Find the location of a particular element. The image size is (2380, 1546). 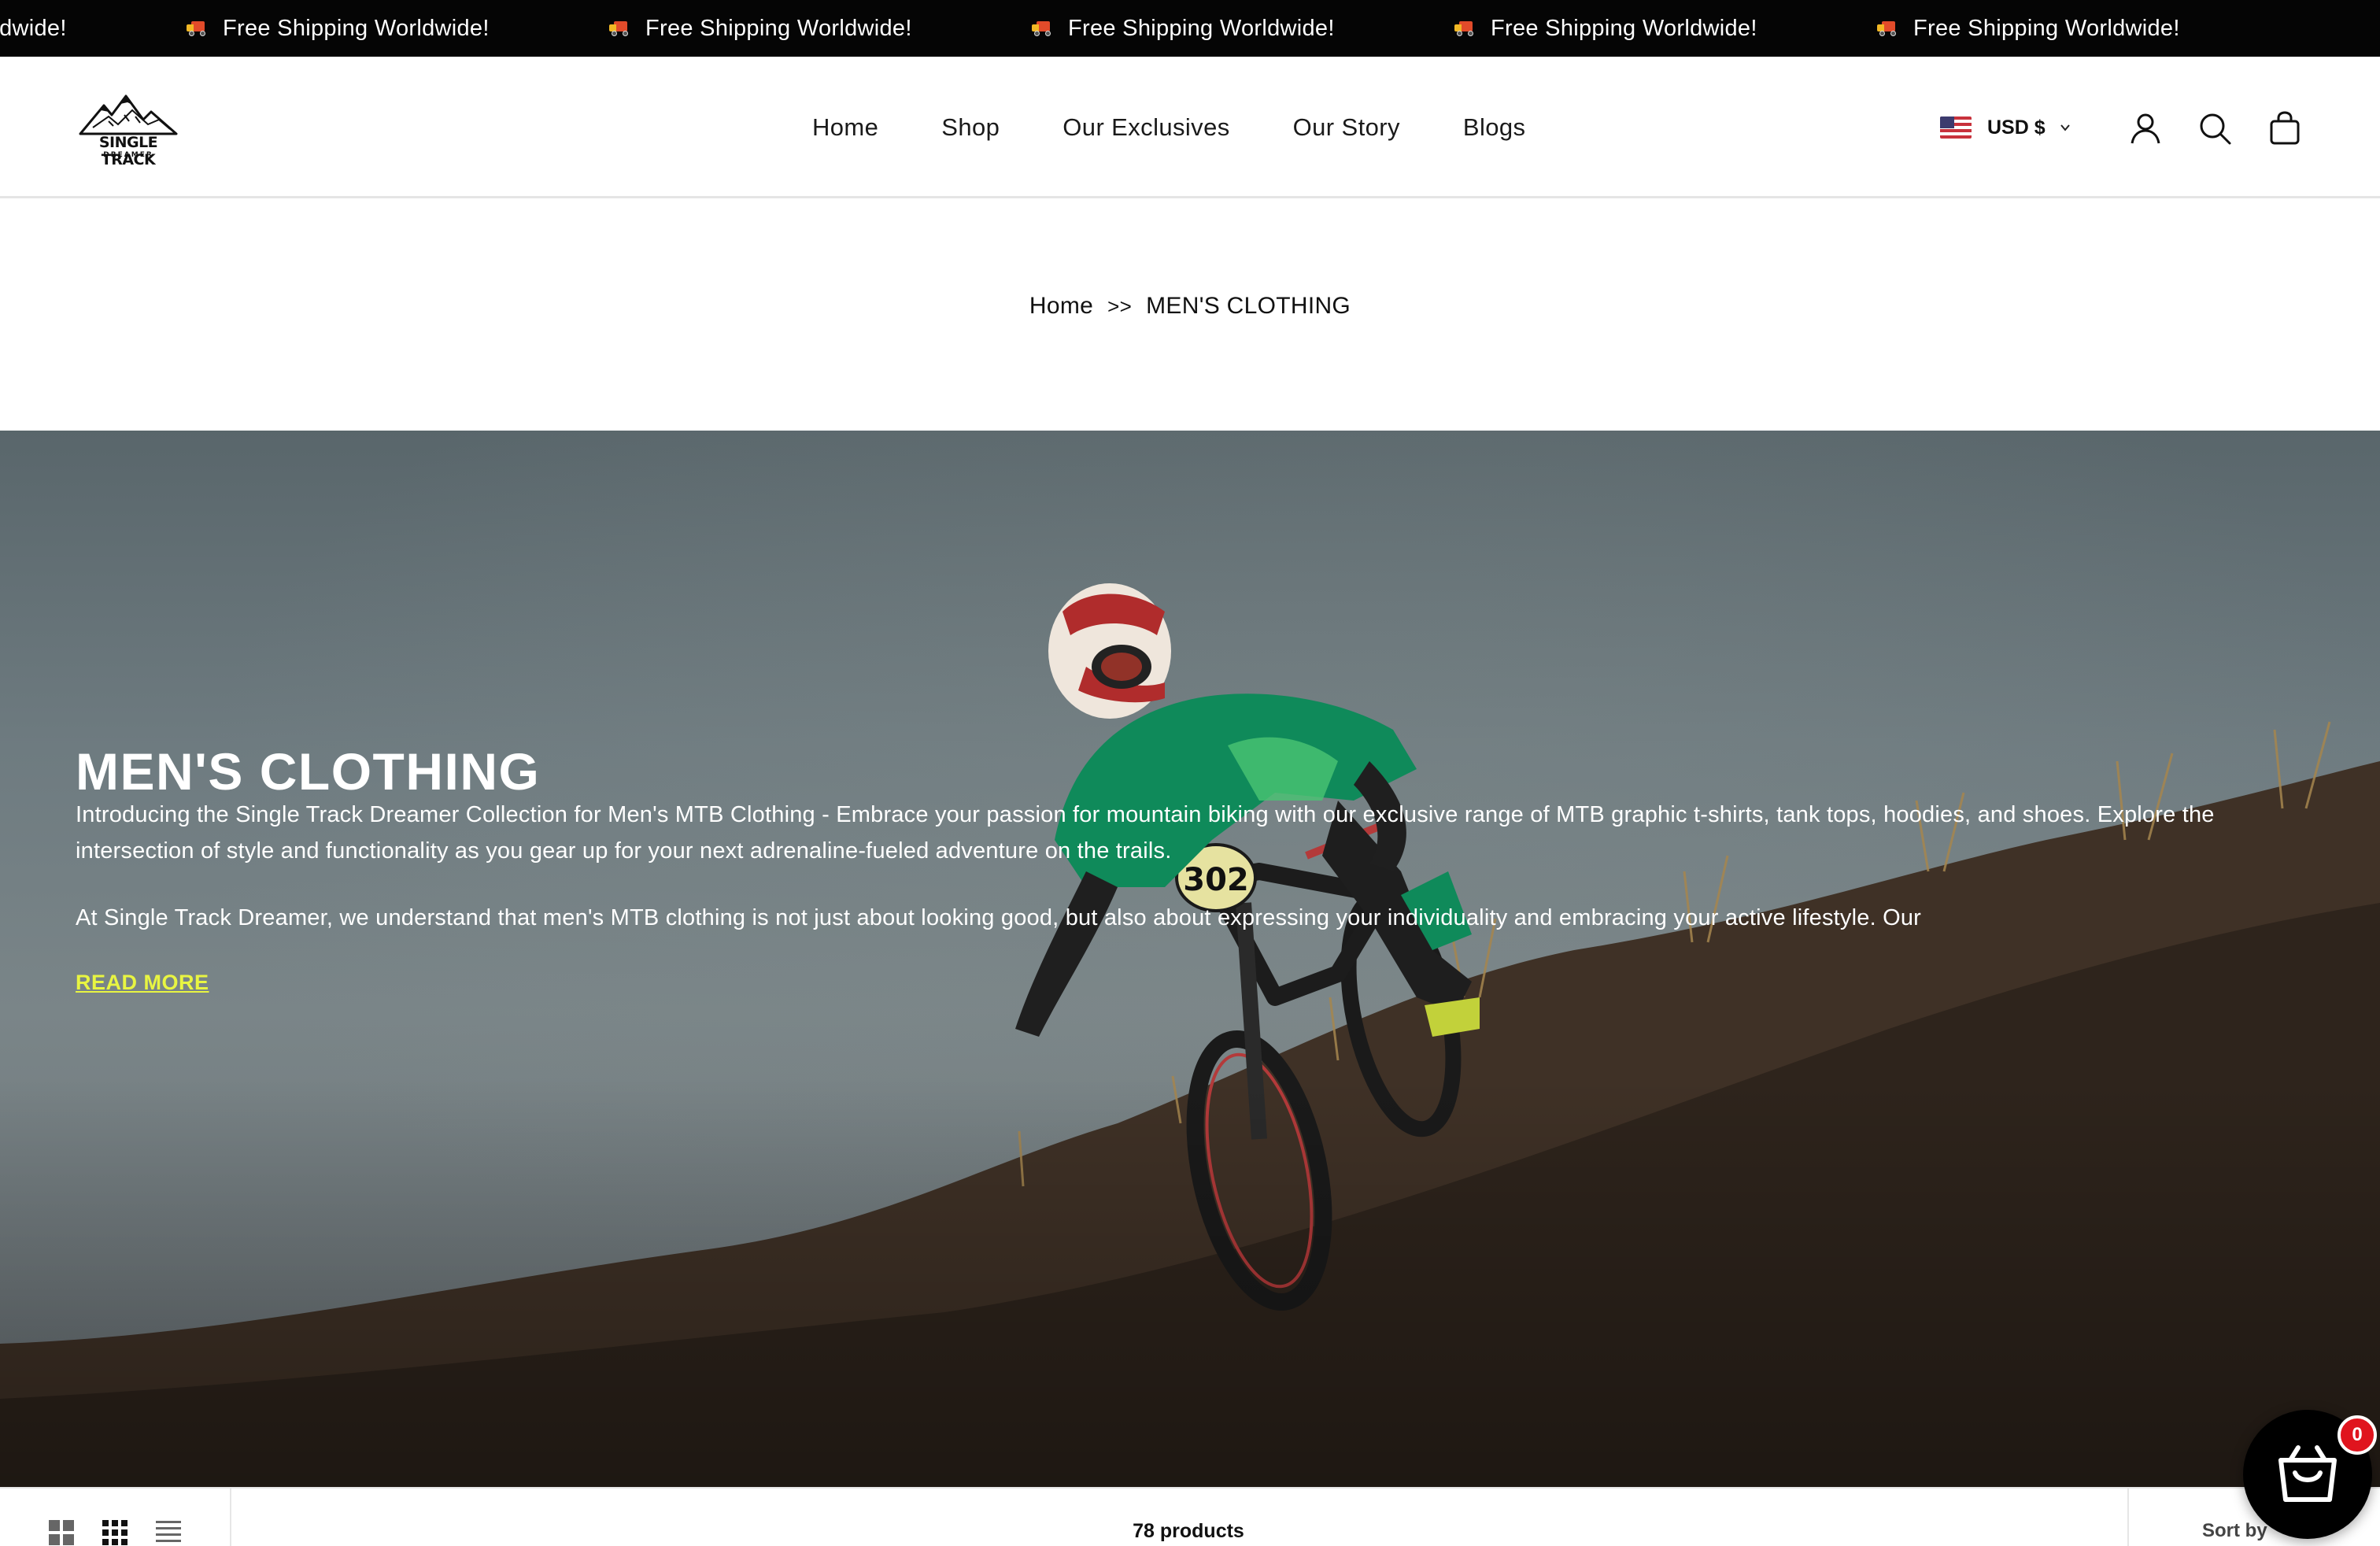

main-nav: Home Shop Our Exclusives Our Story Blogs is located at coordinates (1168, 127).